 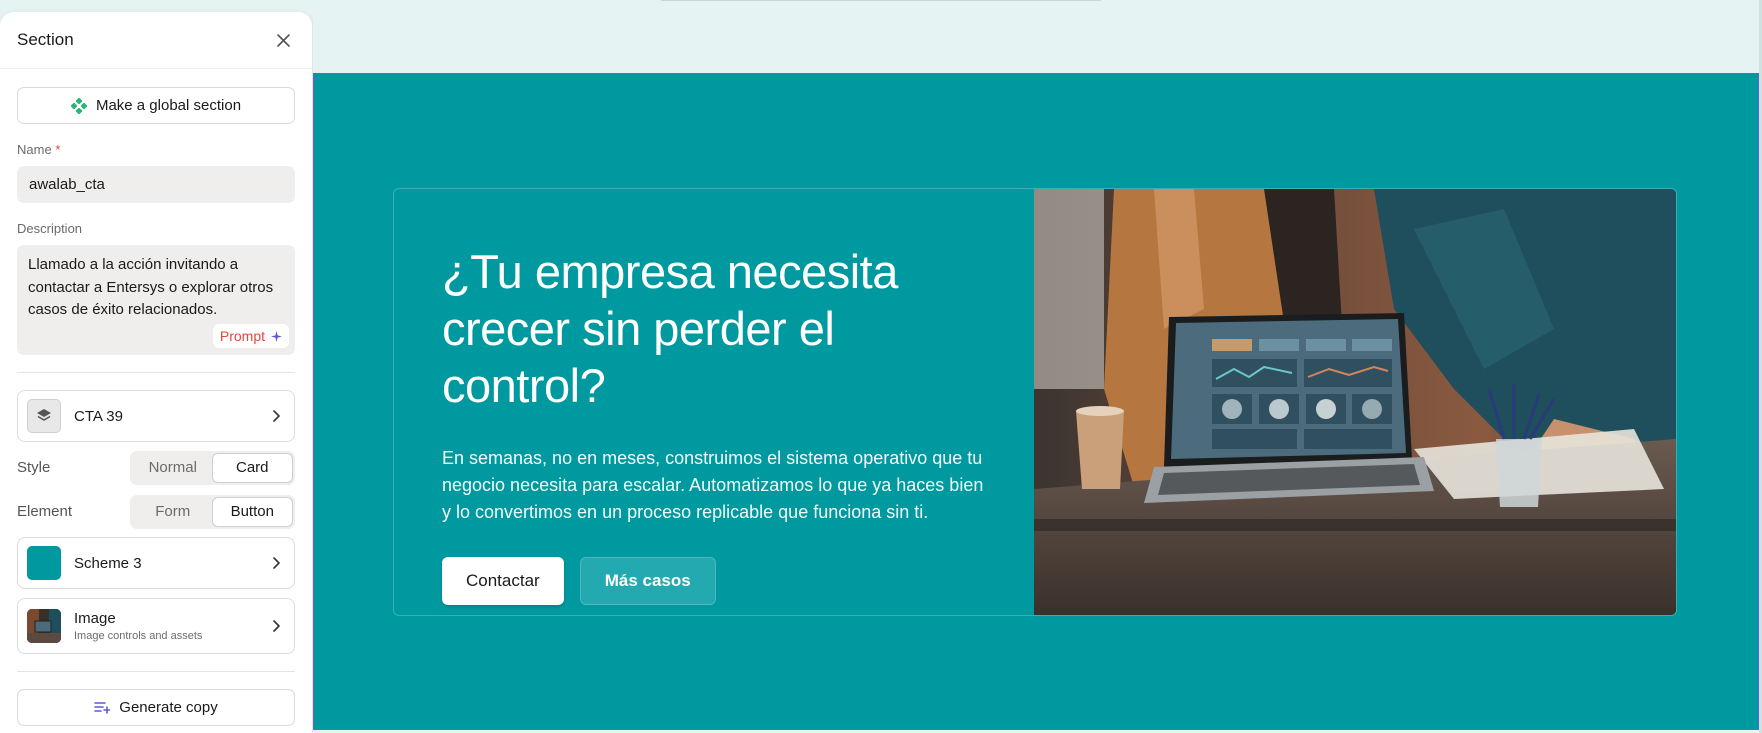 I want to click on image-thumbnail, so click(x=44, y=626).